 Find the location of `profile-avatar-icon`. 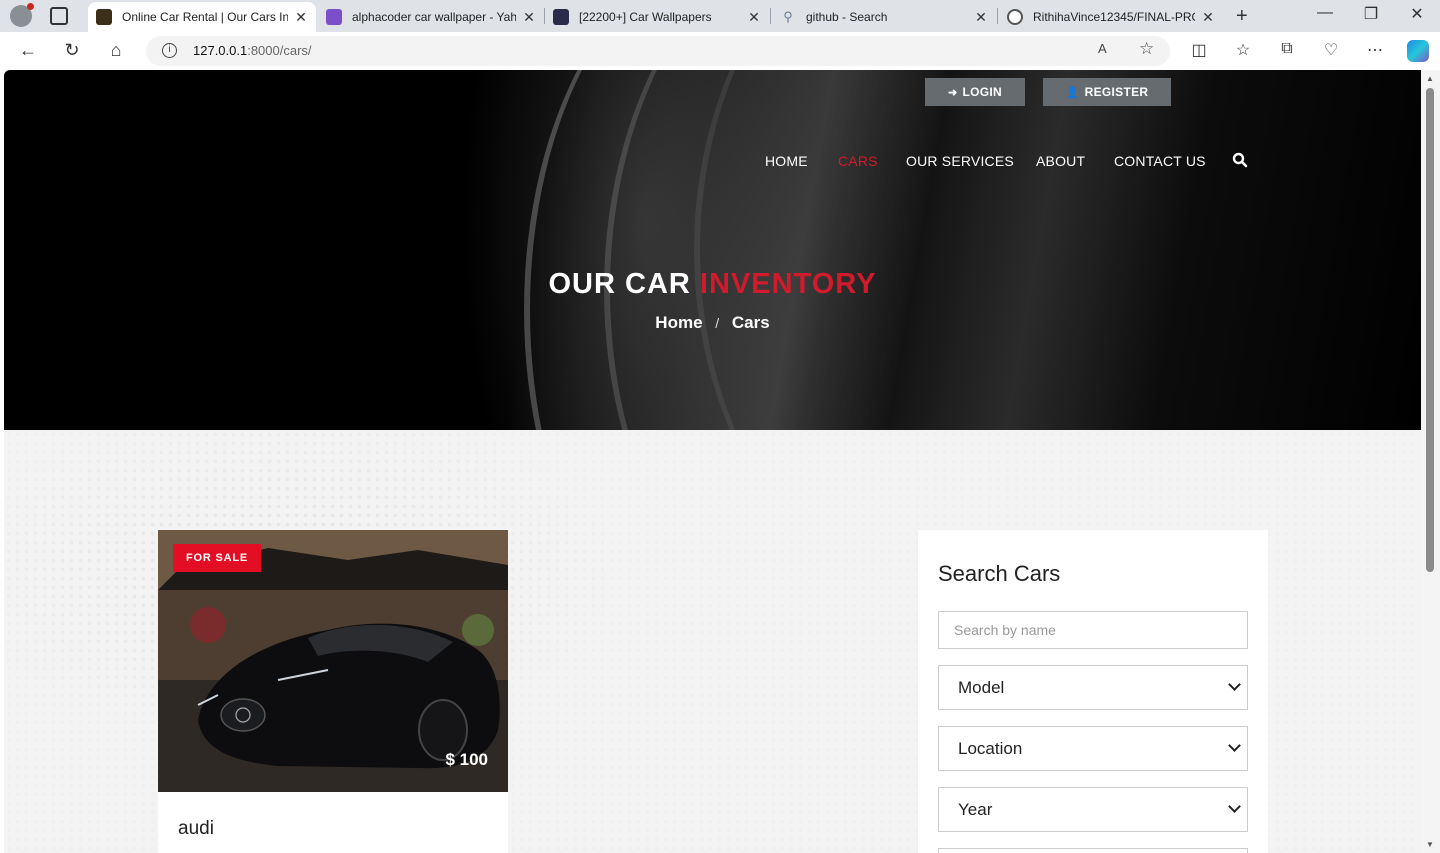

profile-avatar-icon is located at coordinates (22, 15).